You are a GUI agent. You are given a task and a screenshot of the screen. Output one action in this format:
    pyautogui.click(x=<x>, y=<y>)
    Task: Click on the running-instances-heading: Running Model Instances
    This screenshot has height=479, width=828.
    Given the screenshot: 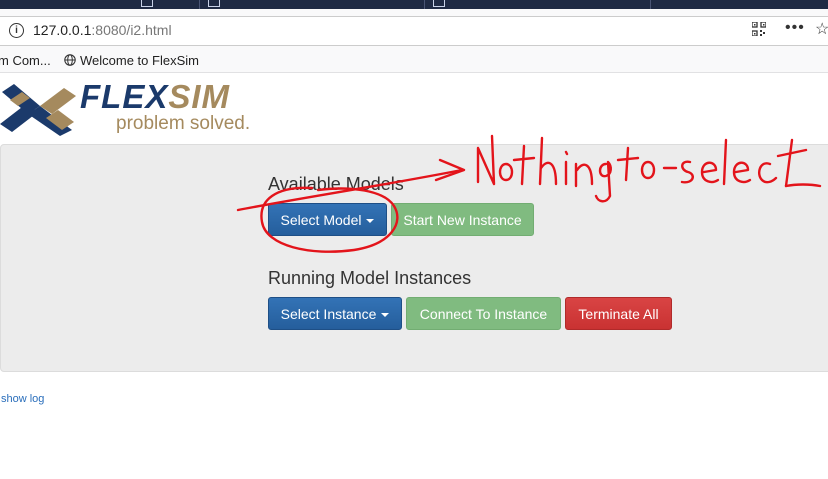 What is the action you would take?
    pyautogui.click(x=370, y=278)
    